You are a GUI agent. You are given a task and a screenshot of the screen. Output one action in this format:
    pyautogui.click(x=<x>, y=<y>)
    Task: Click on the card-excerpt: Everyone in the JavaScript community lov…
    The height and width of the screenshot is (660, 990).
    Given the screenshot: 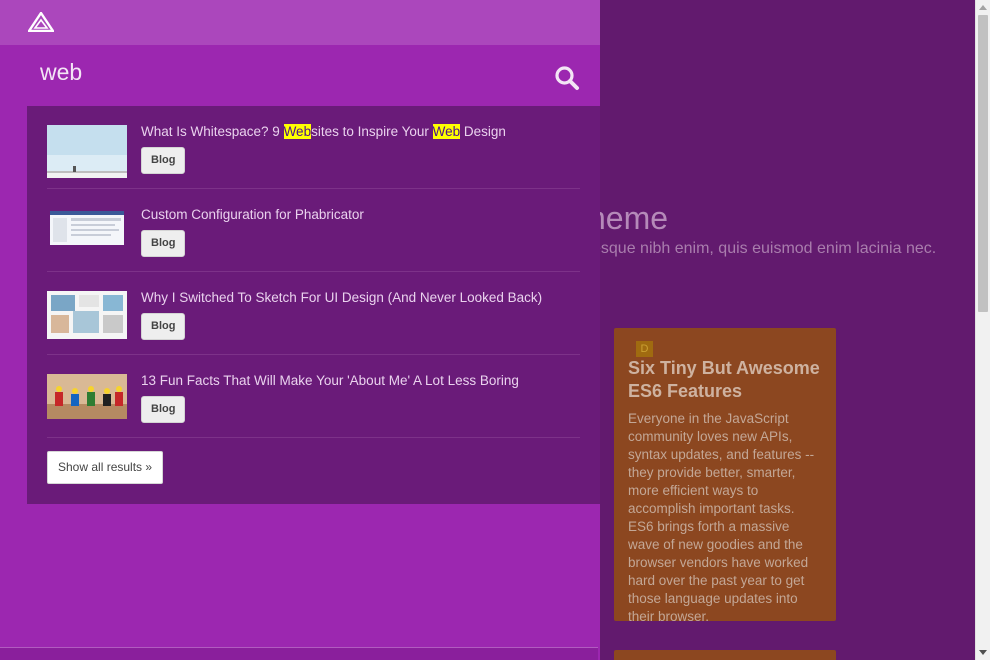 What is the action you would take?
    pyautogui.click(x=721, y=517)
    